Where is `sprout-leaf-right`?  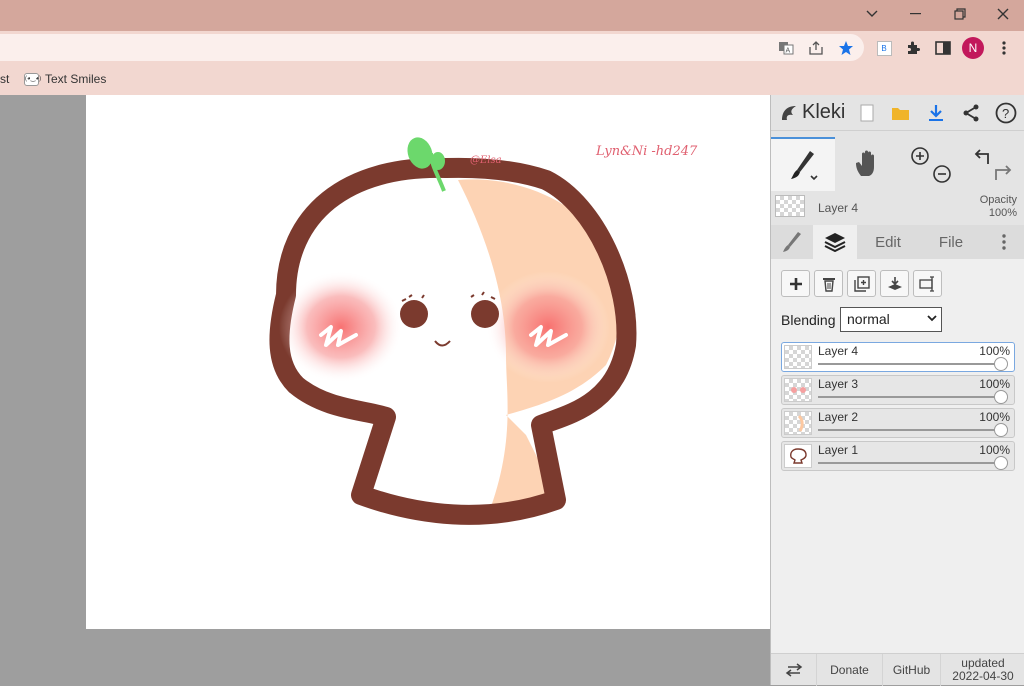 sprout-leaf-right is located at coordinates (438, 161).